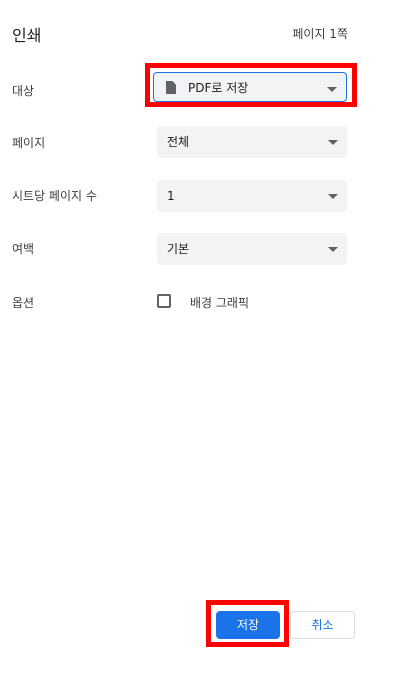 The image size is (416, 682). I want to click on background-graphics-checkbox, so click(164, 301).